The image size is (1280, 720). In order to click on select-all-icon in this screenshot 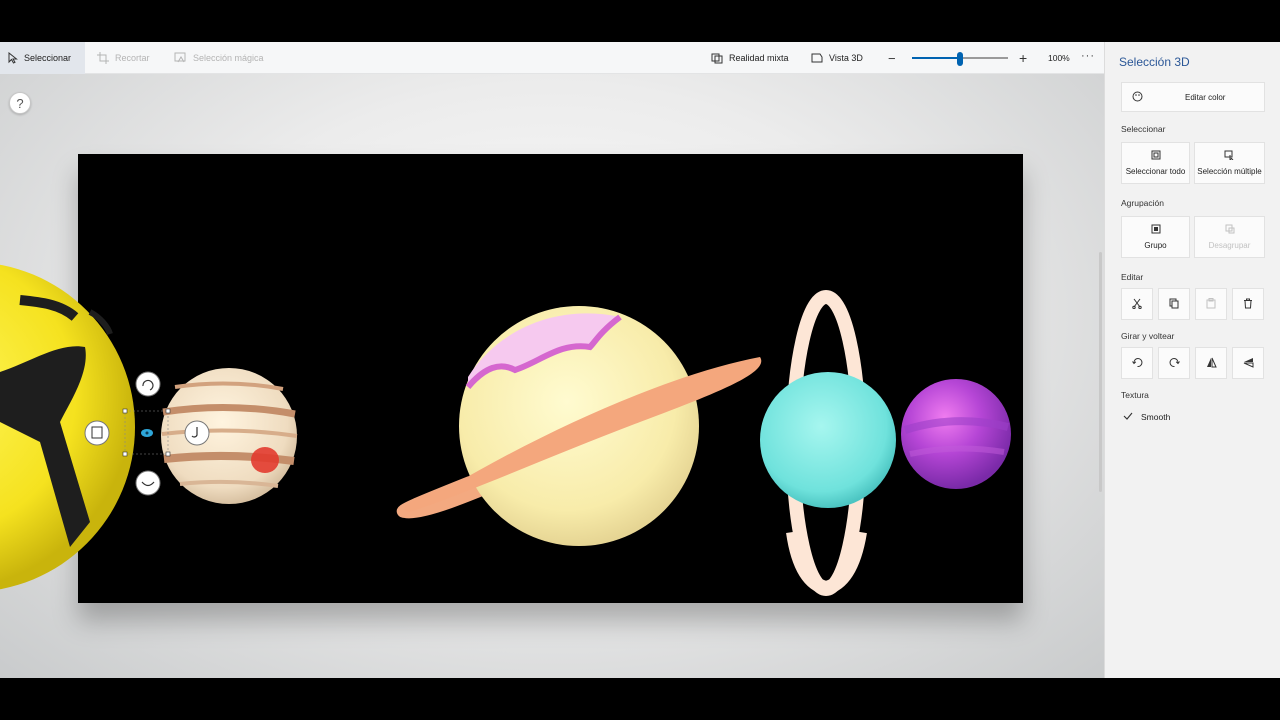, I will do `click(1156, 156)`.